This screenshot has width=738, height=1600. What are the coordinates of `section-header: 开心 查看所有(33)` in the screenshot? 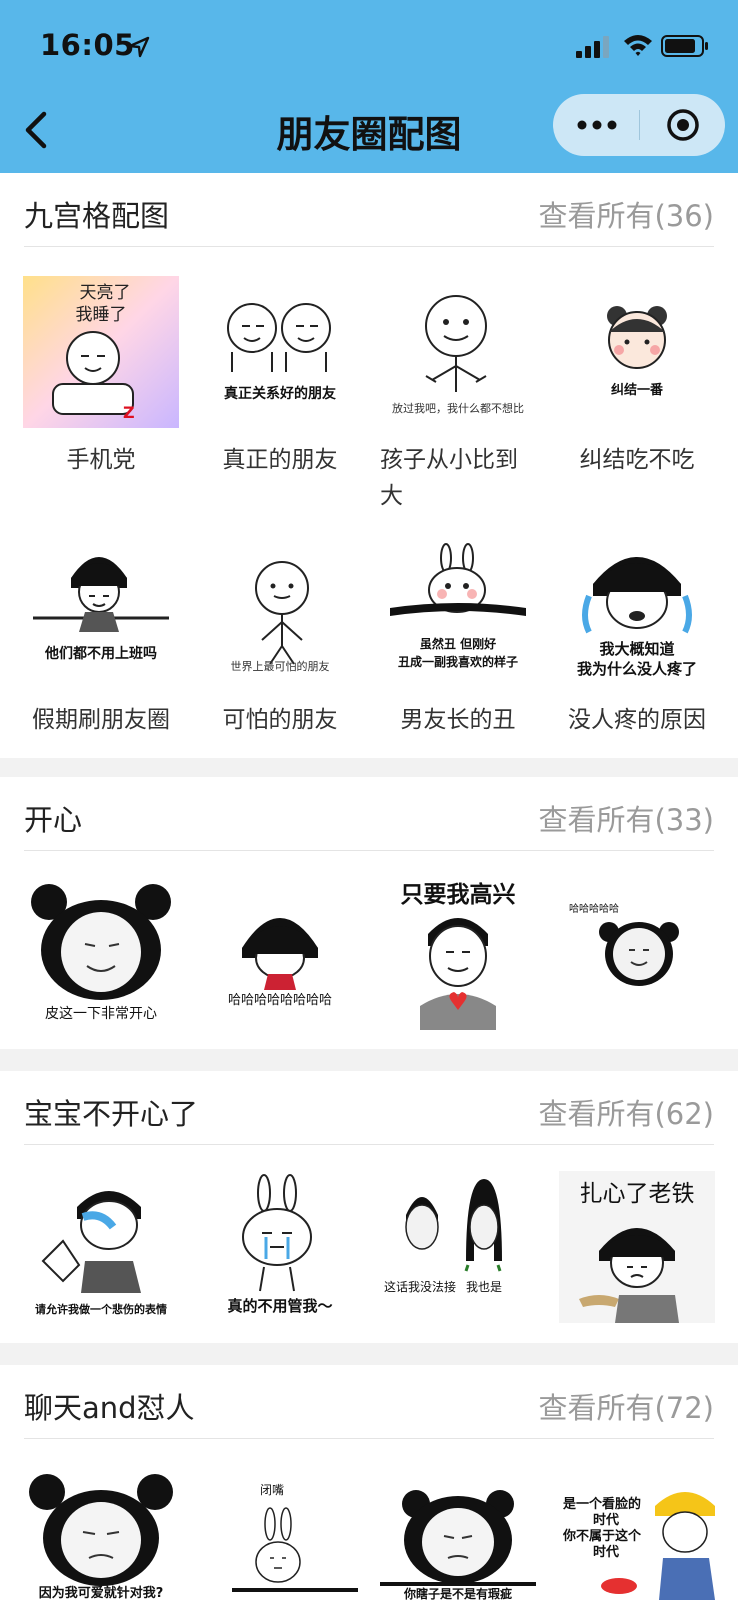 It's located at (369, 814).